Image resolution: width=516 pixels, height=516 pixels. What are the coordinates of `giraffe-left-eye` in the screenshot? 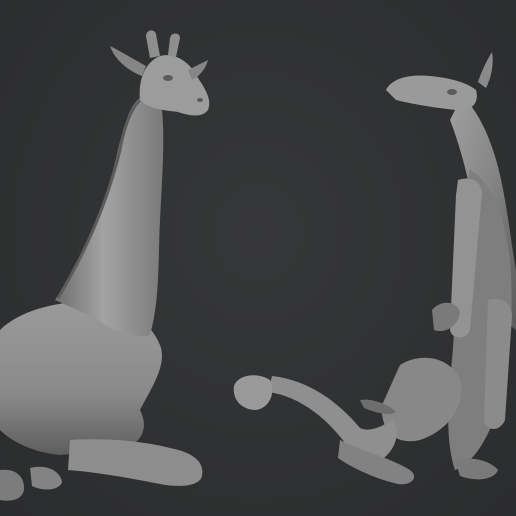 It's located at (168, 78).